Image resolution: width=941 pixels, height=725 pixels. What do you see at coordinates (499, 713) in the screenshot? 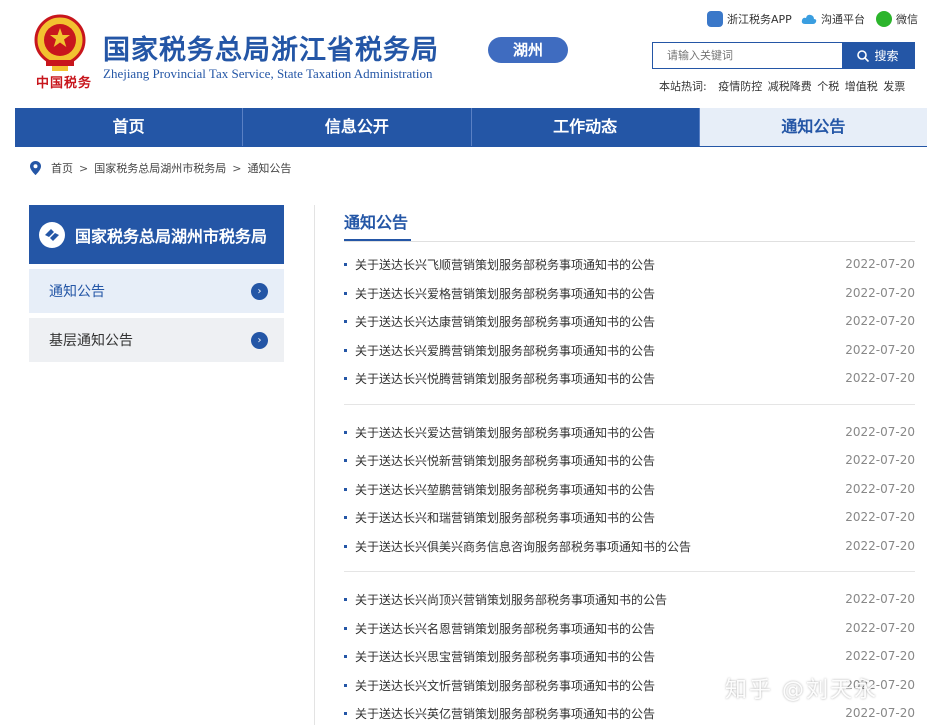
I see `notice-title: 关于送达长兴英亿营销策划服务部税务事项通知书的公告` at bounding box center [499, 713].